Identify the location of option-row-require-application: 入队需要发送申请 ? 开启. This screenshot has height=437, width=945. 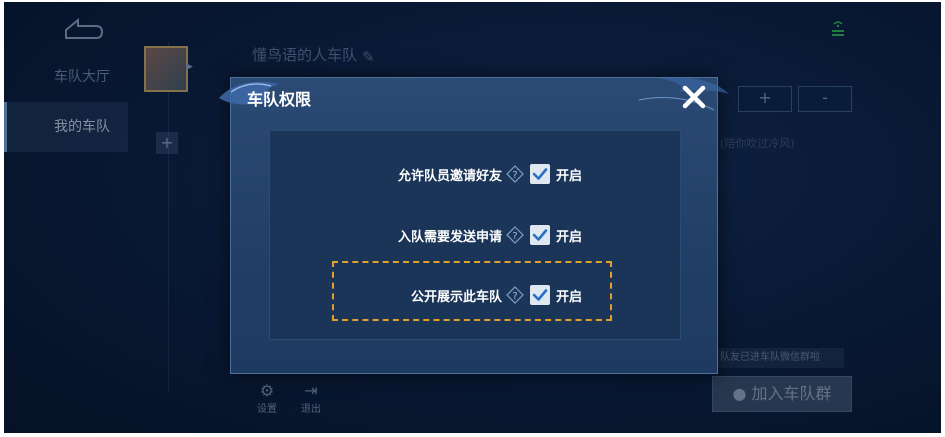
(475, 235).